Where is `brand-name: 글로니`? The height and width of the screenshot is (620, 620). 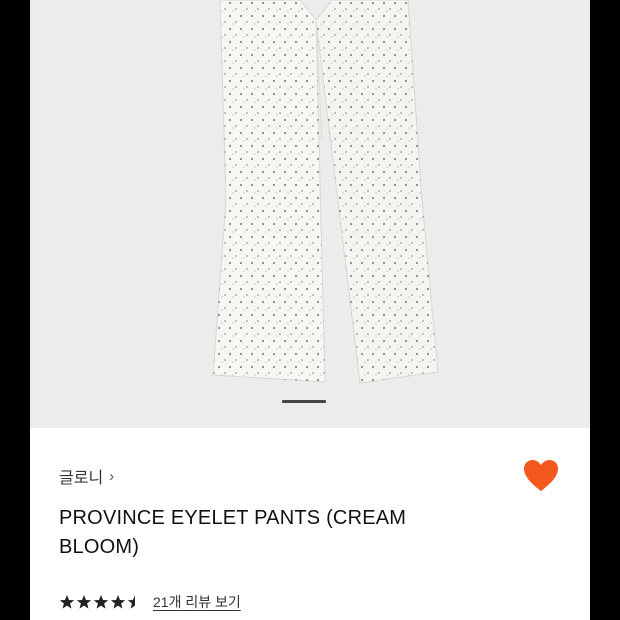
brand-name: 글로니 is located at coordinates (81, 478).